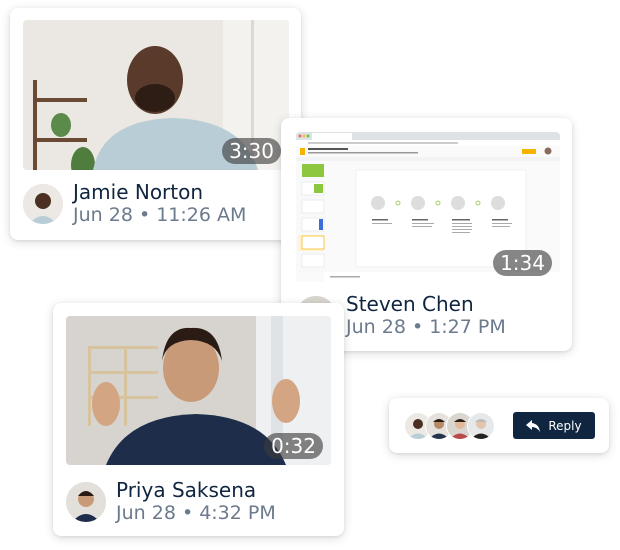  What do you see at coordinates (499, 425) in the screenshot?
I see `reply-card: Reply` at bounding box center [499, 425].